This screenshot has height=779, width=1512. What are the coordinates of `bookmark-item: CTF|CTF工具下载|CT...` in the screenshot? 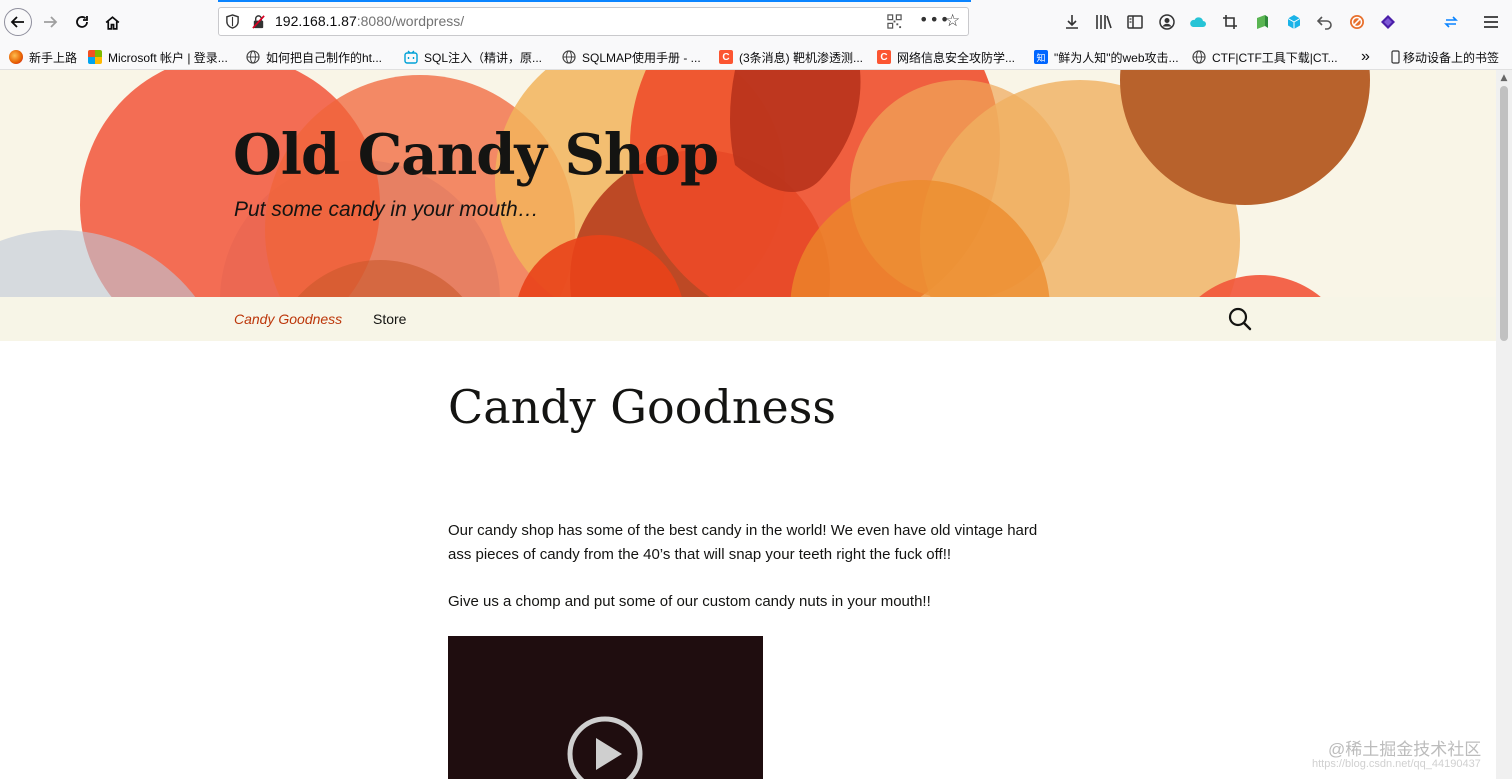 It's located at (1265, 57).